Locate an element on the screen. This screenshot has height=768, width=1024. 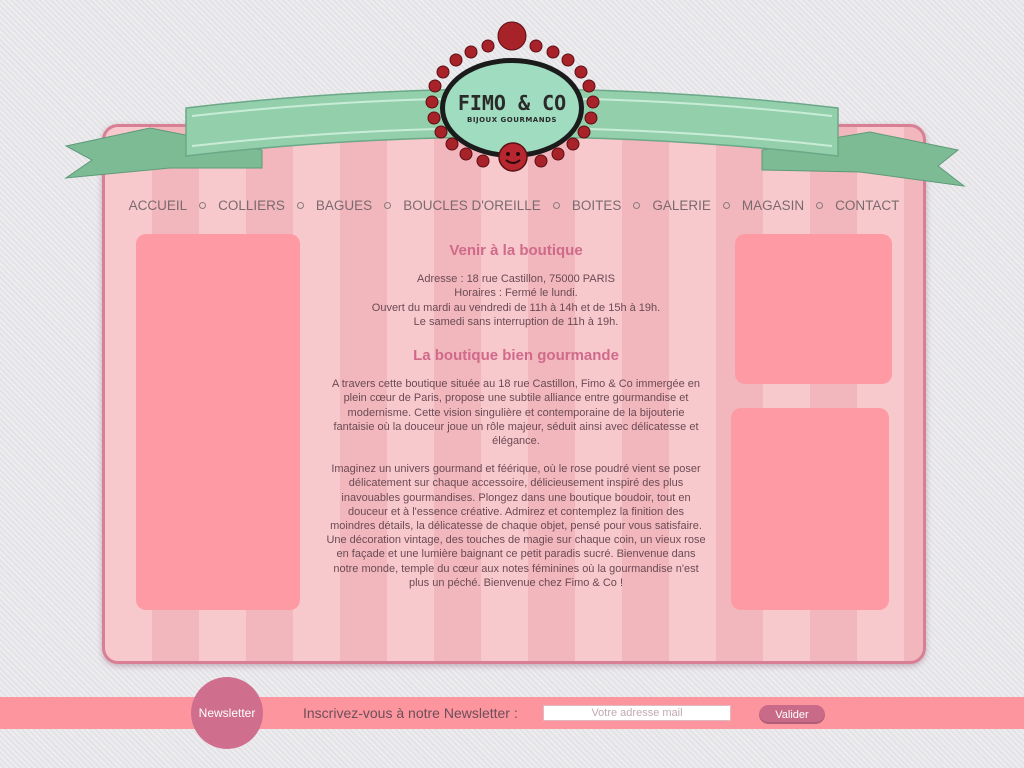
nav-colliers: COLLIERS is located at coordinates (251, 205).